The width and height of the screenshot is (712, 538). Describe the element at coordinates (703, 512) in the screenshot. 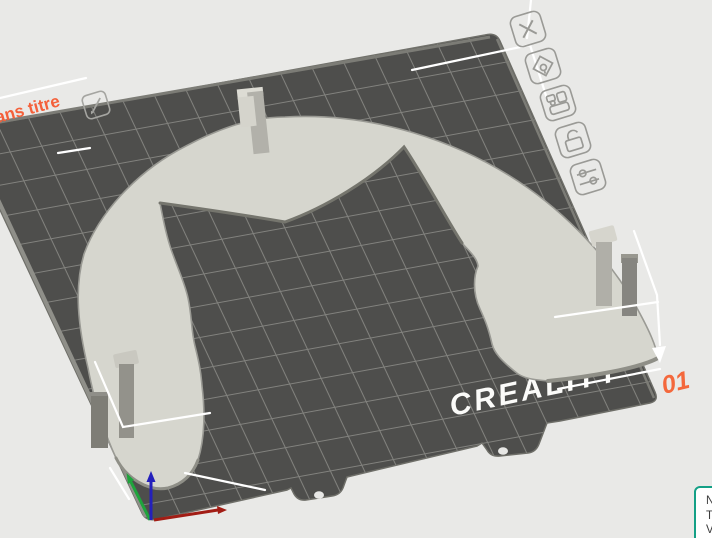

I see `plate-info-tooltip: Nom Taille Volume` at that location.